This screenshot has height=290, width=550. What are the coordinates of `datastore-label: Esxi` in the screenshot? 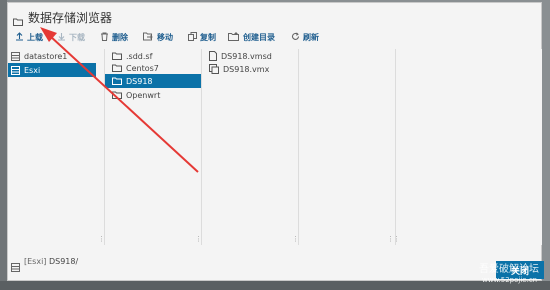 It's located at (32, 70).